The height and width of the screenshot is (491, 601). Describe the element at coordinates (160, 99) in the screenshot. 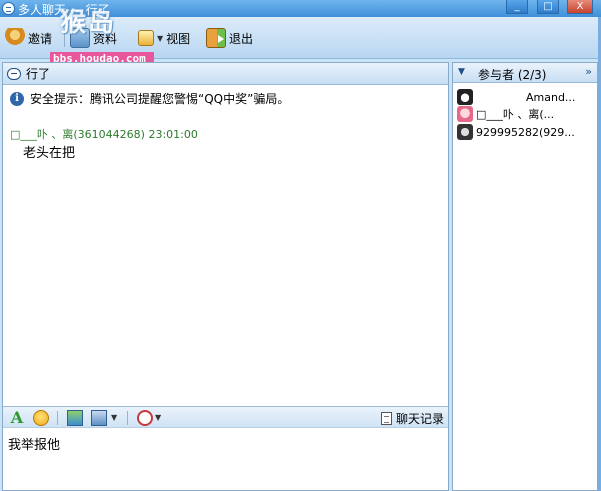

I see `security-notice-text: 安全提示：腾讯公司提醒您警惕“QQ中奖”骗局。` at that location.